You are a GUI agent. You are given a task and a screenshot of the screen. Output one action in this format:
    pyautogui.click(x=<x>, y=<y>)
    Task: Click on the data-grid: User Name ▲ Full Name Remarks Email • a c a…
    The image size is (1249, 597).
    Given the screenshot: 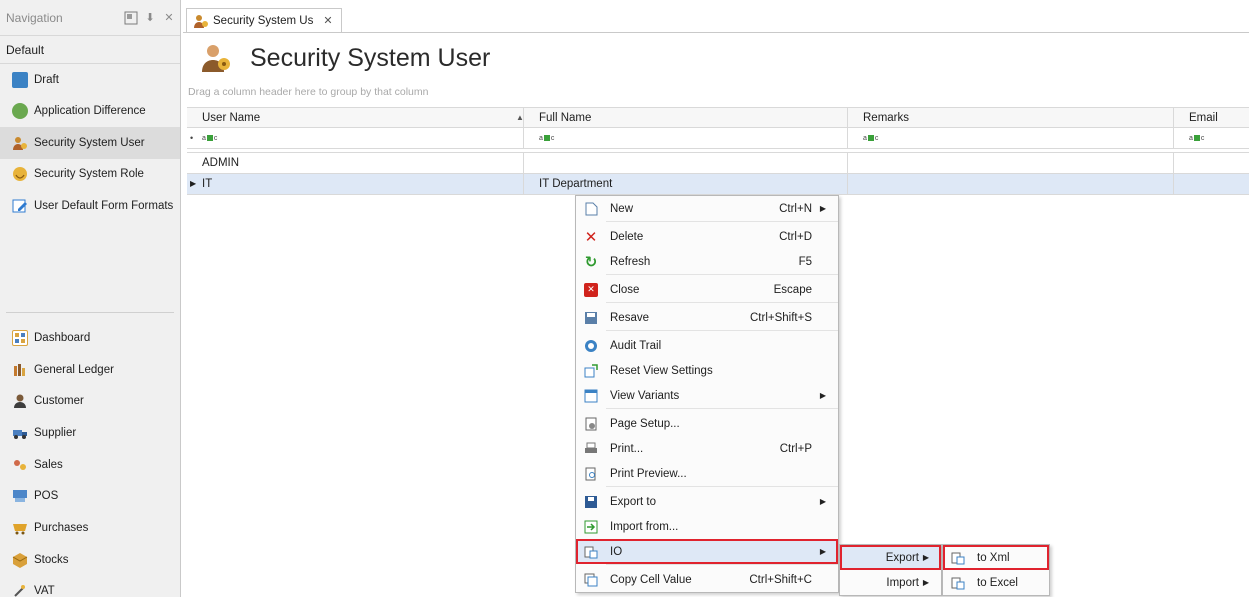 What is the action you would take?
    pyautogui.click(x=718, y=151)
    